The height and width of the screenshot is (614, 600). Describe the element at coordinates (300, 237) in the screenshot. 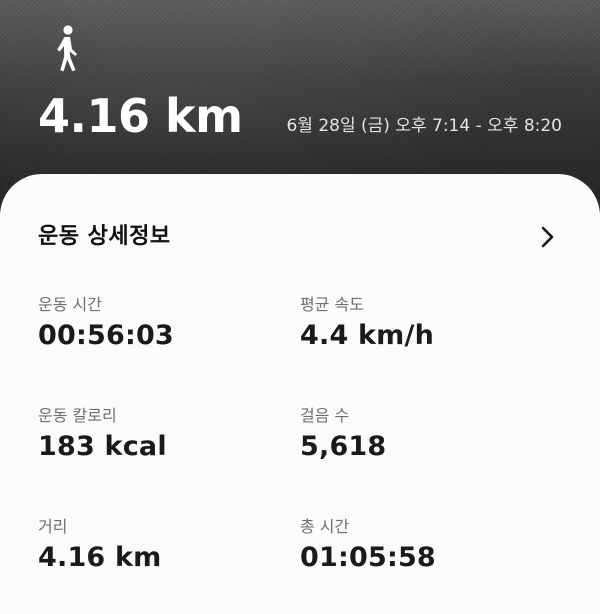

I see `details-header: 운동 상세정보` at that location.